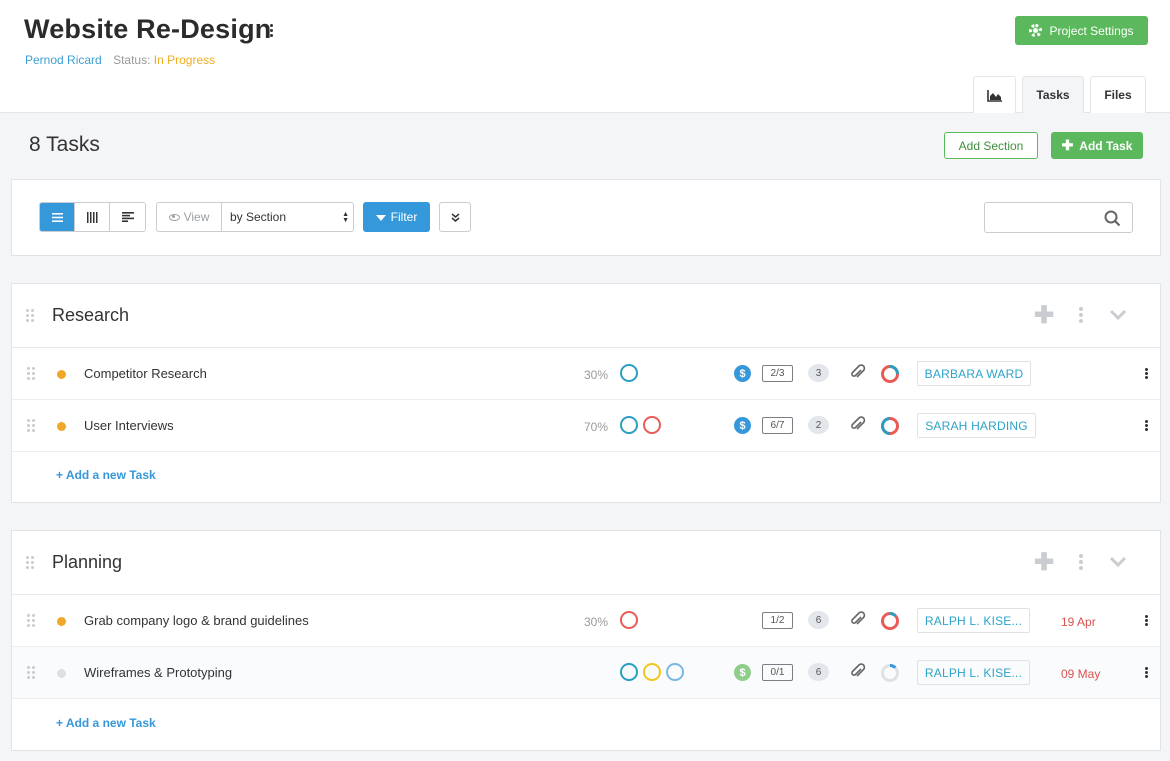  Describe the element at coordinates (148, 29) in the screenshot. I see `project-title: Website Re-Design` at that location.